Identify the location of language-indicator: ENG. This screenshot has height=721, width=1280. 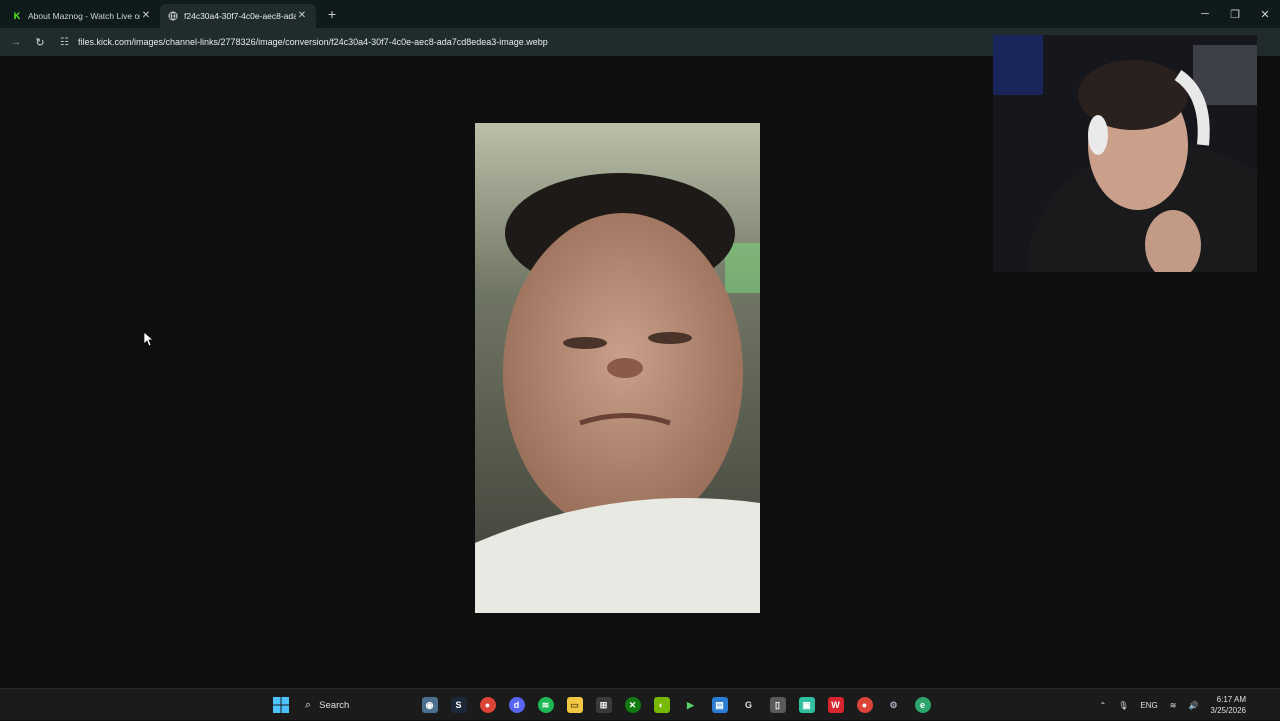
(1148, 705).